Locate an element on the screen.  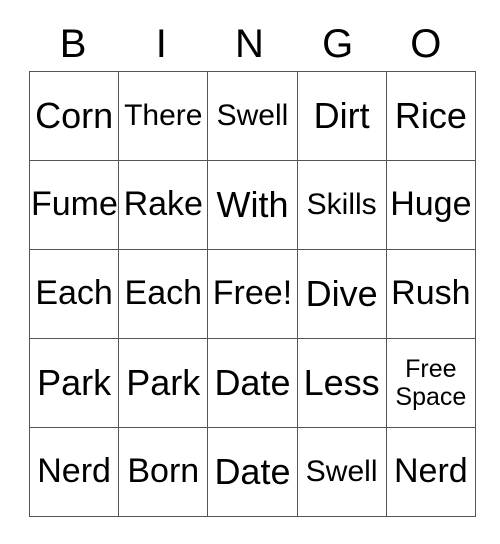
bingo-cell-free-space: Free Space is located at coordinates (430, 383).